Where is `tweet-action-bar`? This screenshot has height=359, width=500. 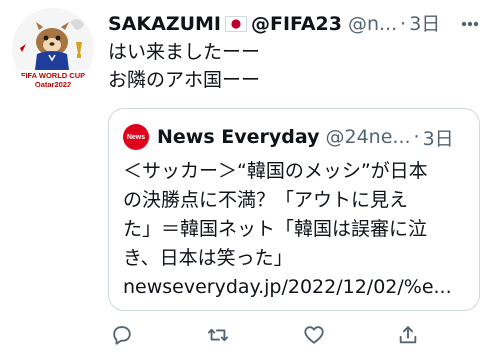
tweet-action-bar is located at coordinates (265, 335).